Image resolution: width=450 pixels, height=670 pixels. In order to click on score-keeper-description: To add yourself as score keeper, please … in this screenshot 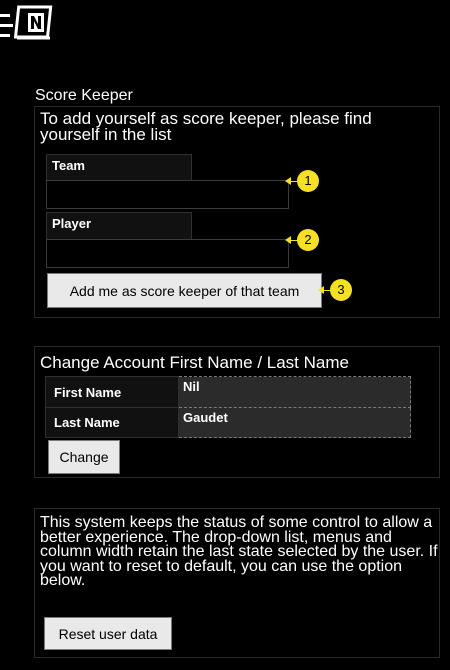, I will do `click(206, 126)`.